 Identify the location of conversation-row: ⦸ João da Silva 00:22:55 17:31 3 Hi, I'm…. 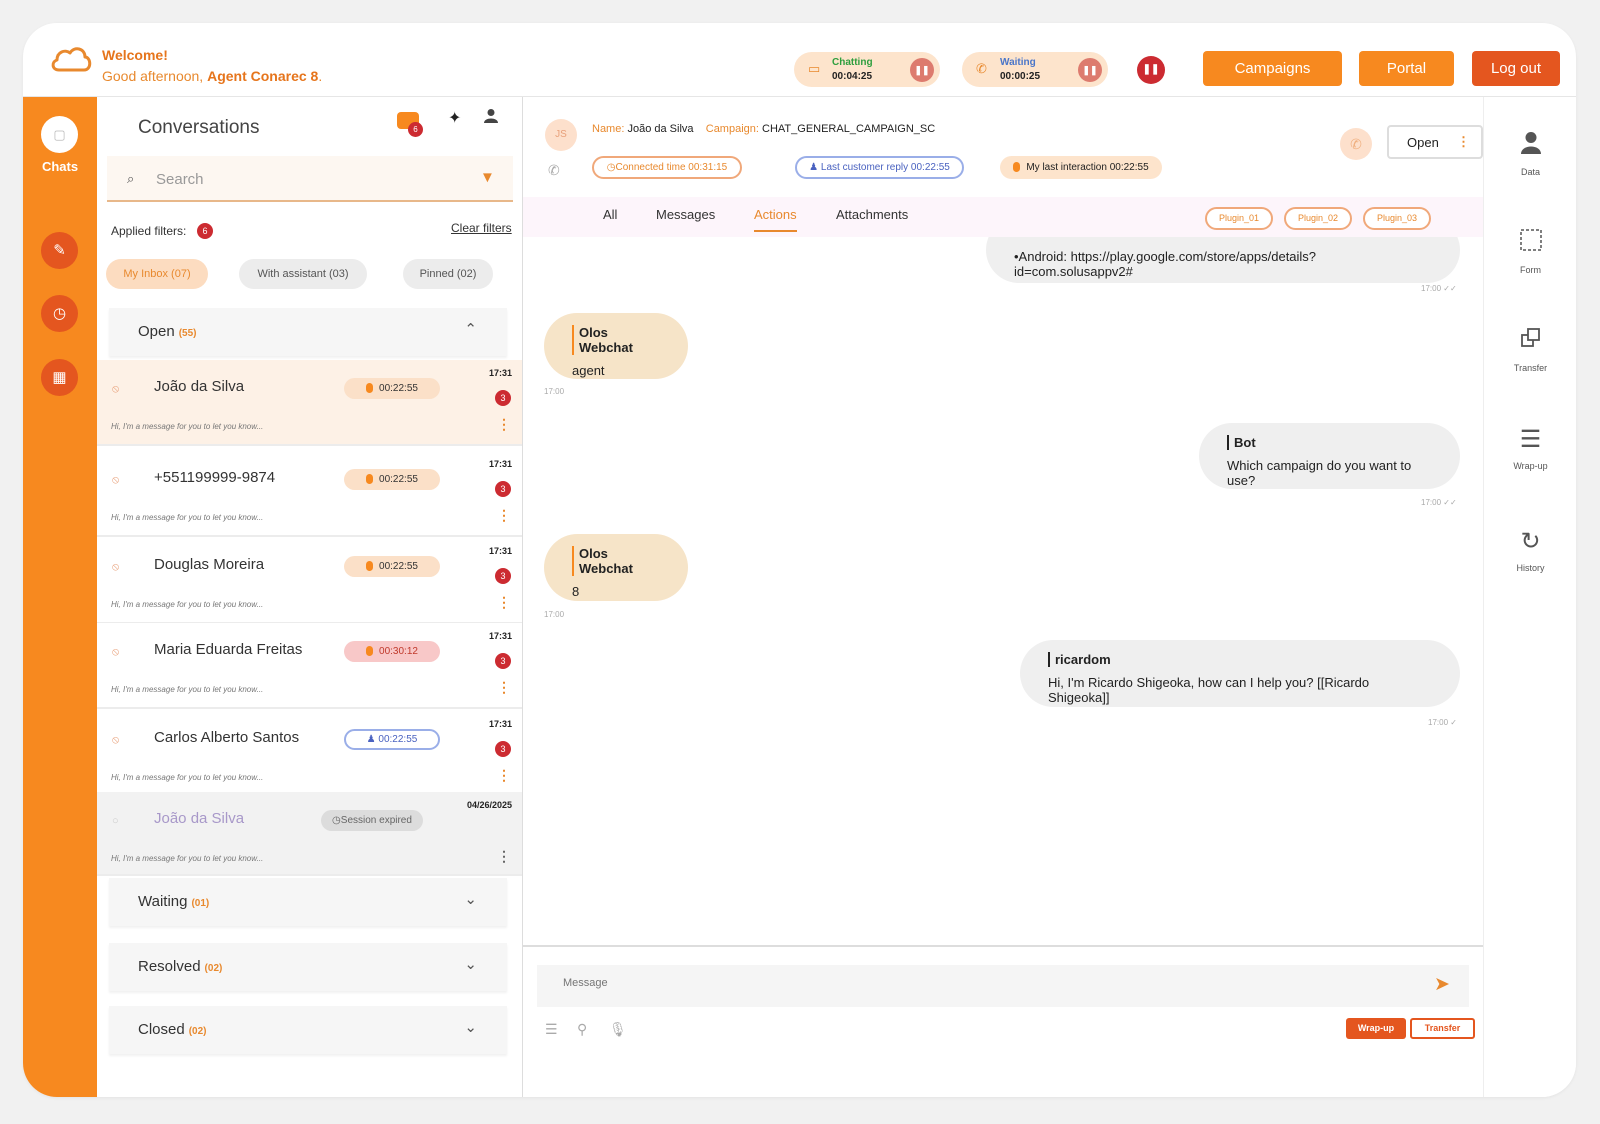
(309, 403).